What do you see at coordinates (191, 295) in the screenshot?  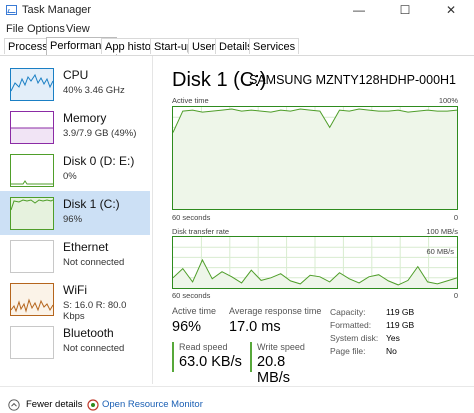 I see `transfer-seconds-label: 60 seconds` at bounding box center [191, 295].